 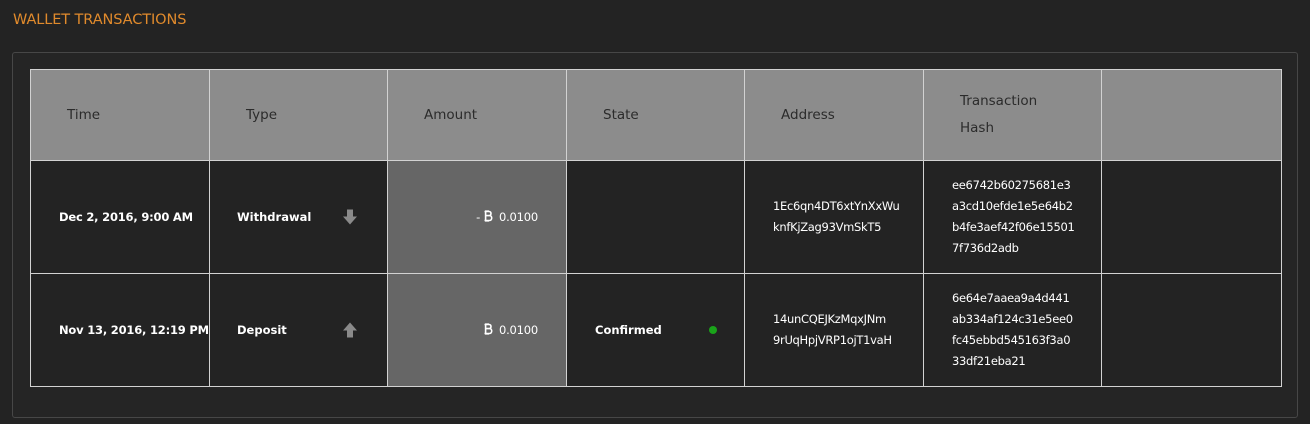 What do you see at coordinates (120, 330) in the screenshot?
I see `cell-time: Nov 13, 2016, 12:19 PM` at bounding box center [120, 330].